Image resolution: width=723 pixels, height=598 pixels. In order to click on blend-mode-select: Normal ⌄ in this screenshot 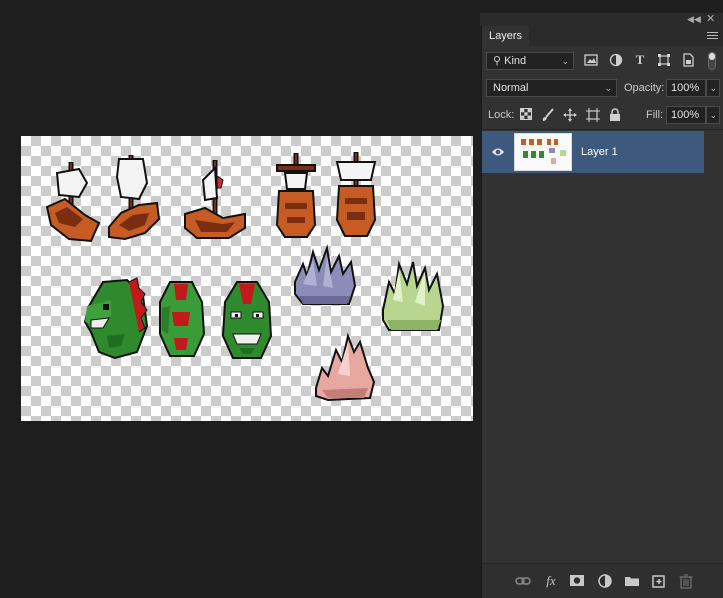, I will do `click(551, 88)`.